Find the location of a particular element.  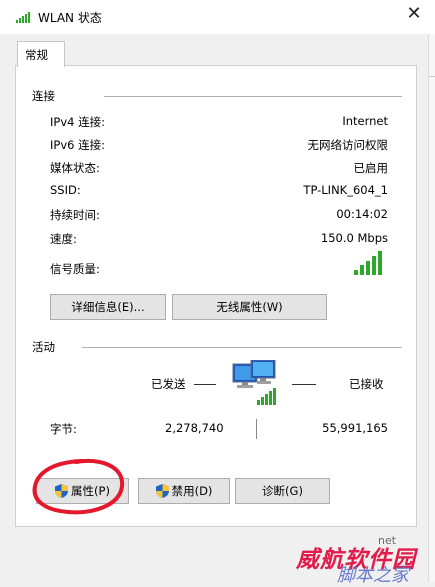

watermark: net 威航软件园 脚本之家 is located at coordinates (360, 560).